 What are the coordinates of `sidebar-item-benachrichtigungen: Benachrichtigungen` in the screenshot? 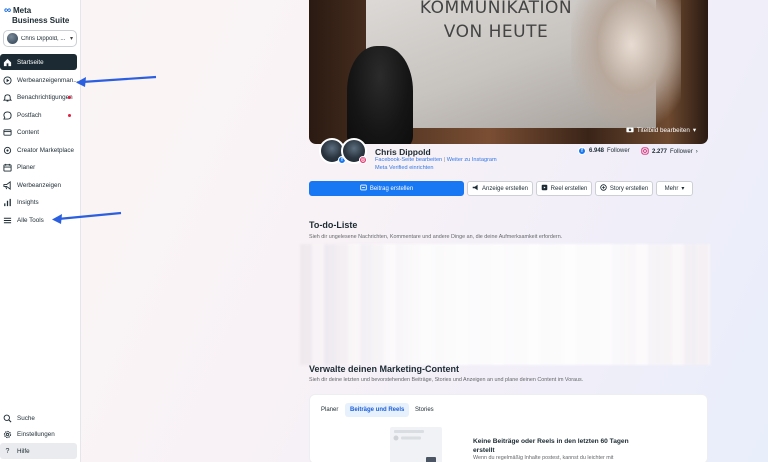 It's located at (38, 97).